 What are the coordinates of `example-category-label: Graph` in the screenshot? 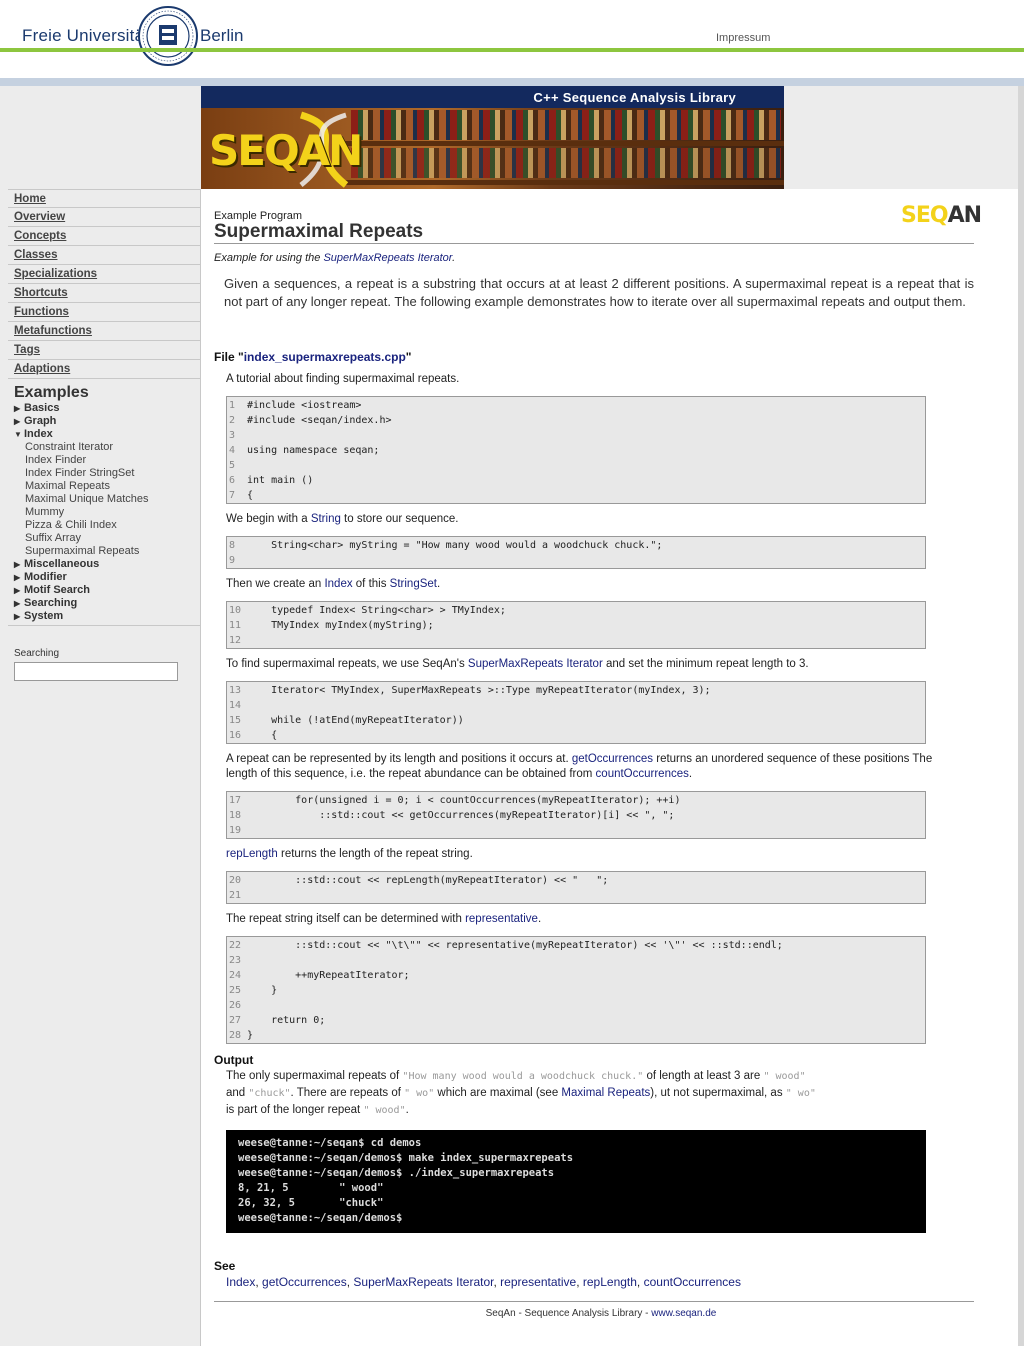 It's located at (40, 421).